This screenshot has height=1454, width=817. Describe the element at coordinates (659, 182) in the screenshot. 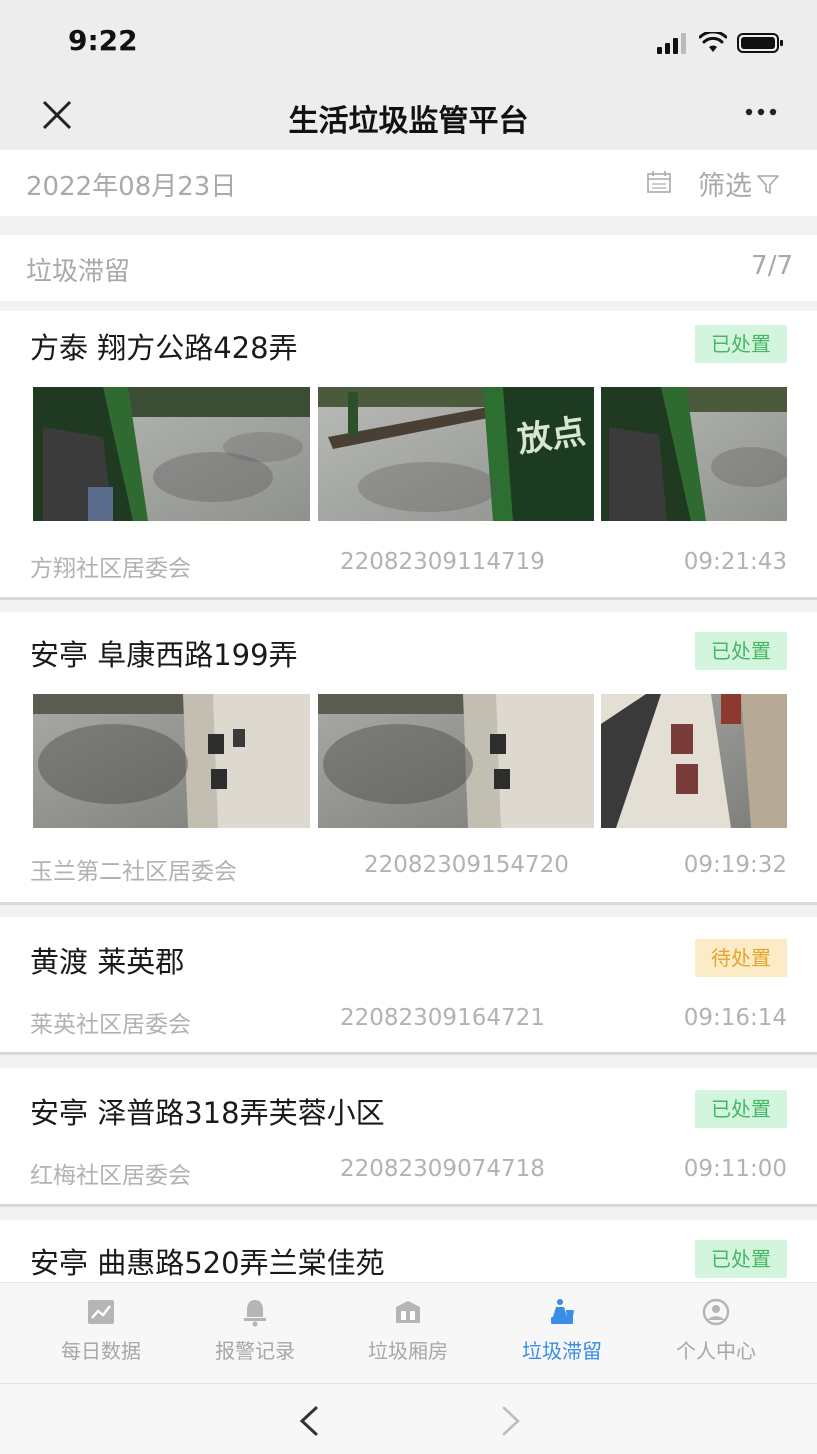

I see `calendar-icon` at that location.